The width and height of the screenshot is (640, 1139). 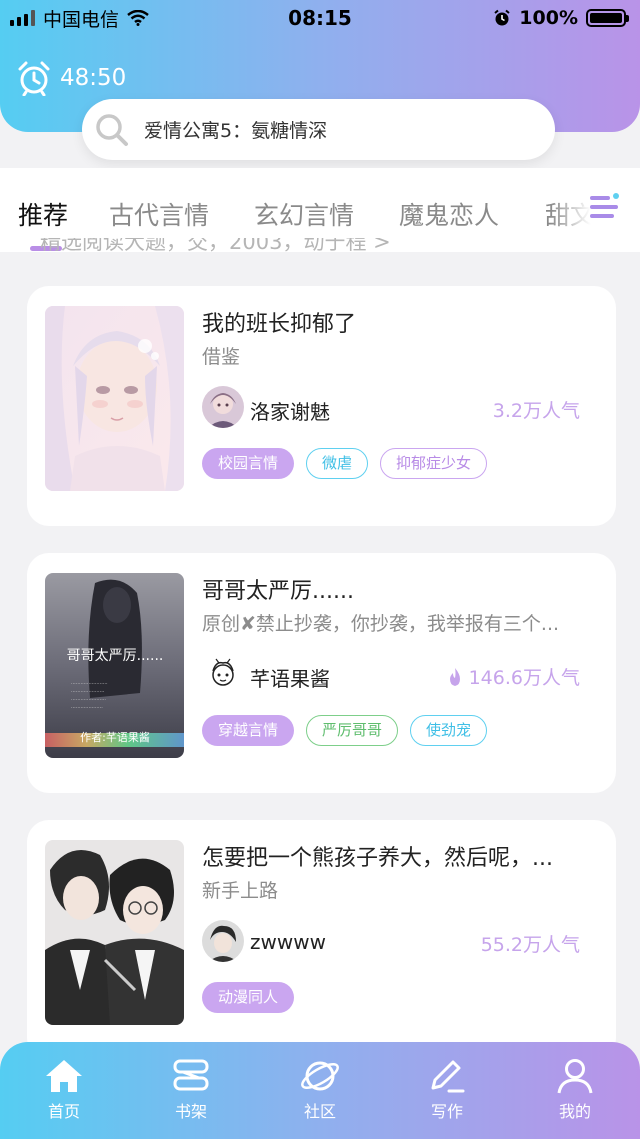 What do you see at coordinates (191, 1075) in the screenshot?
I see `bookshelf-icon` at bounding box center [191, 1075].